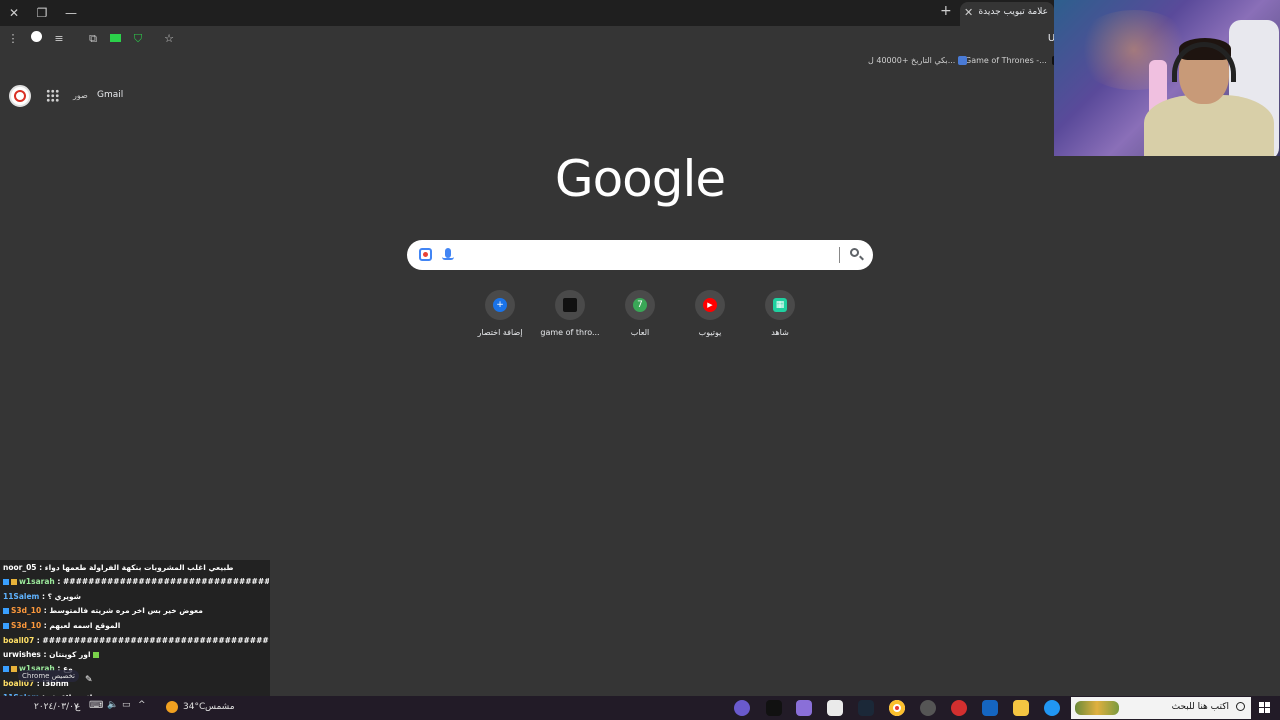 The image size is (1280, 720). Describe the element at coordinates (14, 13) in the screenshot. I see `close-window-icon: ✕` at that location.